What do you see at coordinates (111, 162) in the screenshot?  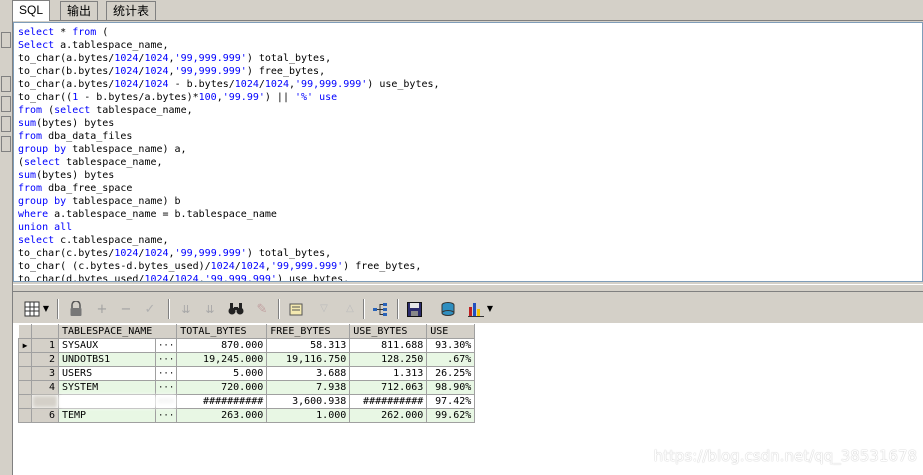 I see `code-token: tablespace_name,` at bounding box center [111, 162].